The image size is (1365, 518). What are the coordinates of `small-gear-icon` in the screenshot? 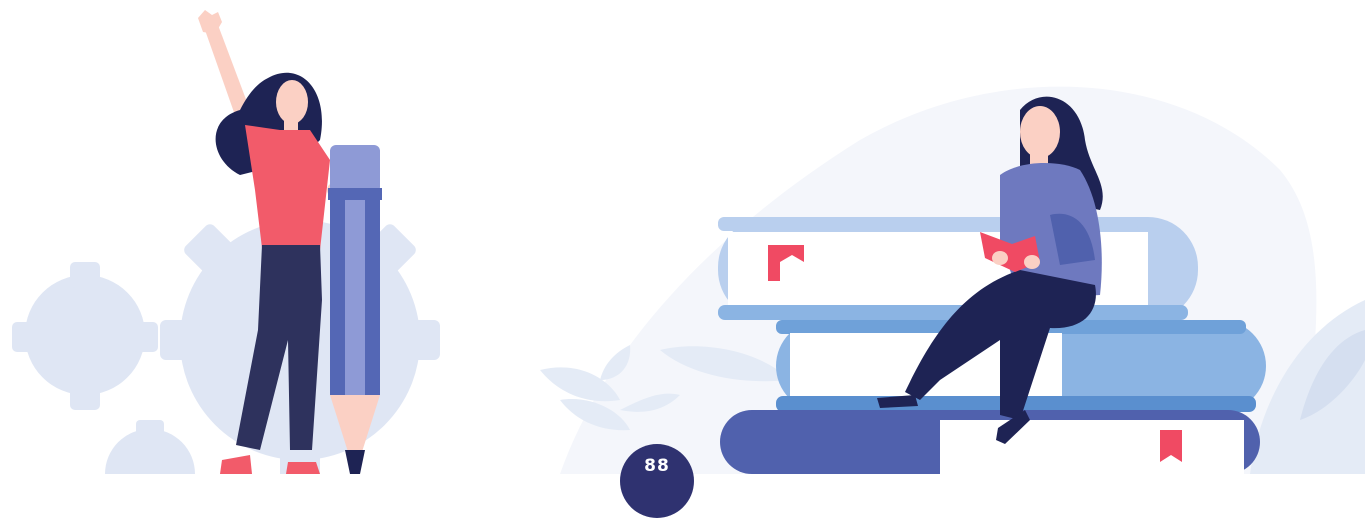 It's located at (85, 336).